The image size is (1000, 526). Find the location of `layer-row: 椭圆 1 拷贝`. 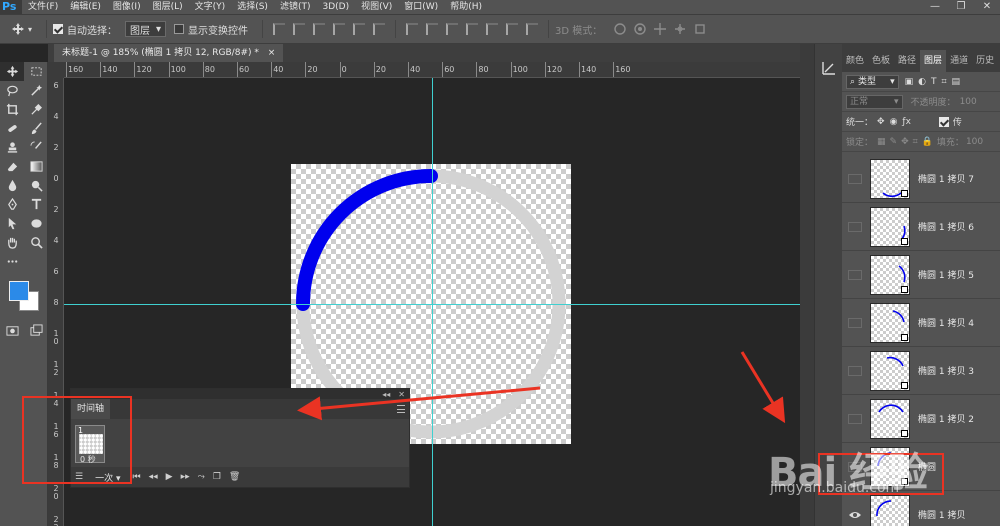

layer-row: 椭圆 1 拷贝 is located at coordinates (921, 508).